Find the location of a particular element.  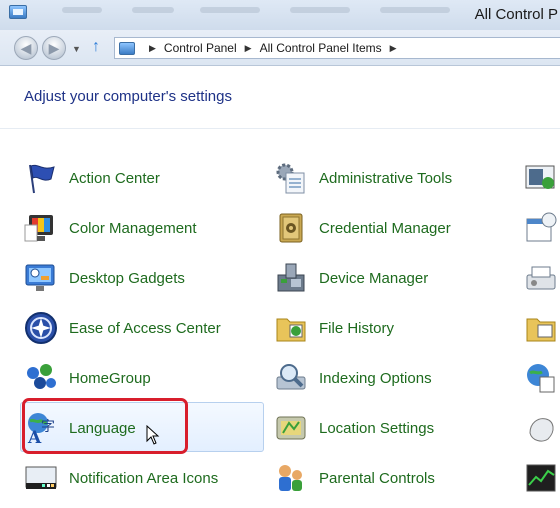

printer-icon is located at coordinates (541, 278).